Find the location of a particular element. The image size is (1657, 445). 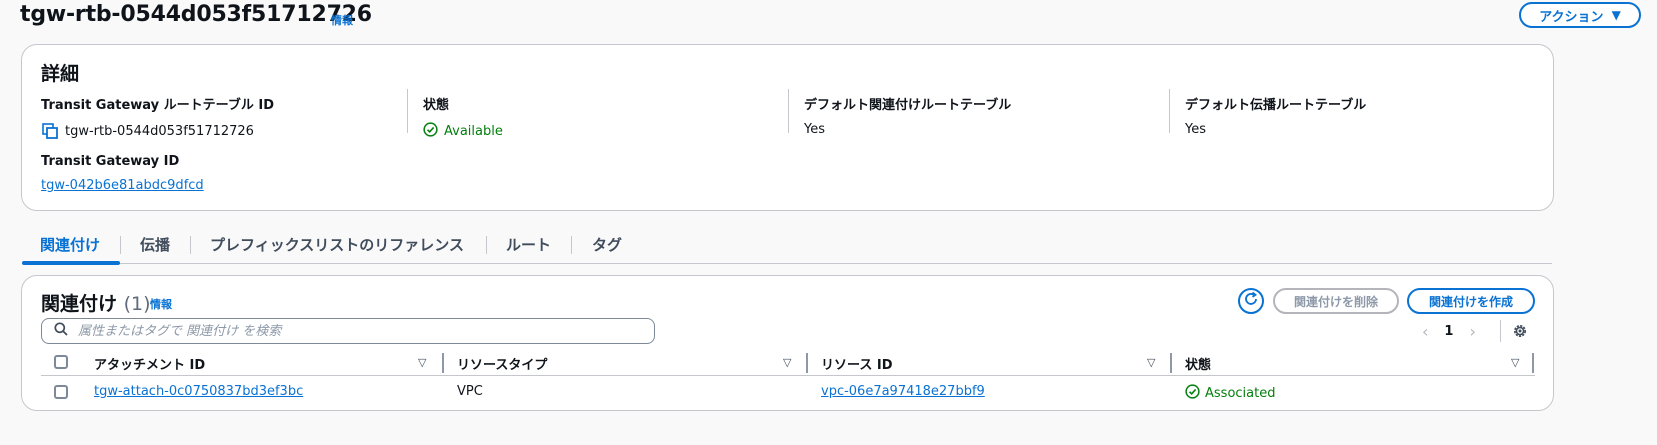

pagination: ‹ 1 › is located at coordinates (1449, 331).